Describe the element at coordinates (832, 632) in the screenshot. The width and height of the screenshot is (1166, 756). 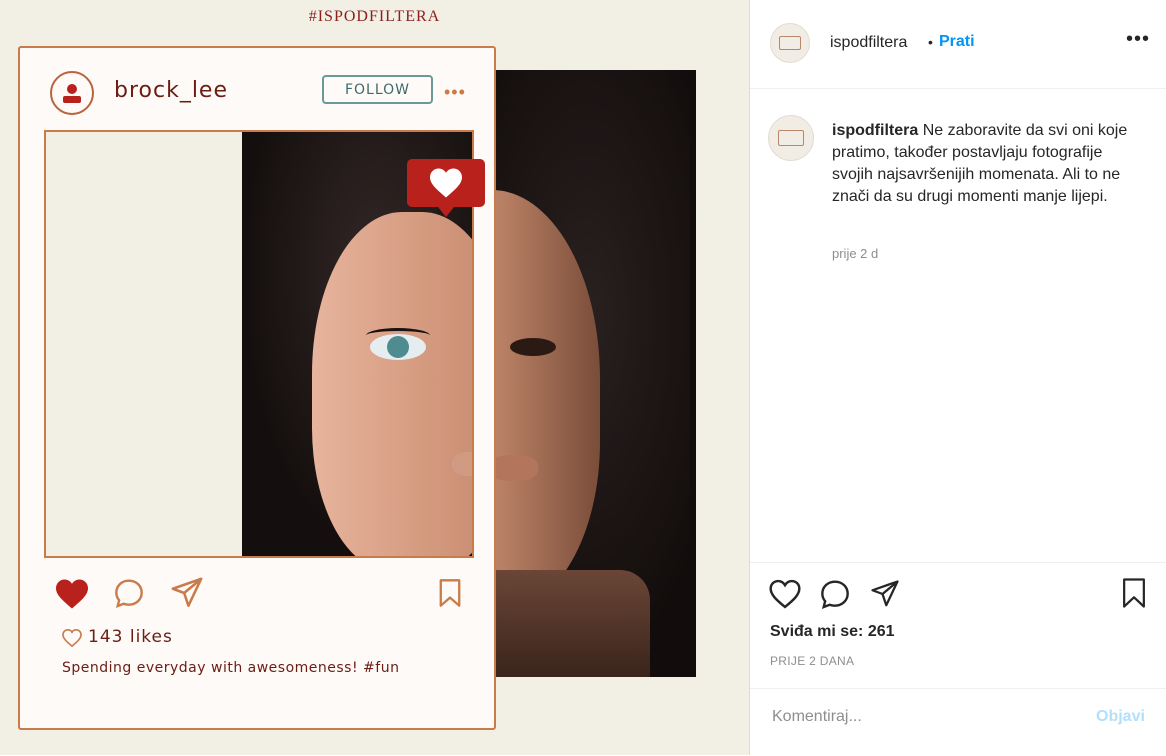
I see `likes-count: Sviđa mi se: 261` at that location.